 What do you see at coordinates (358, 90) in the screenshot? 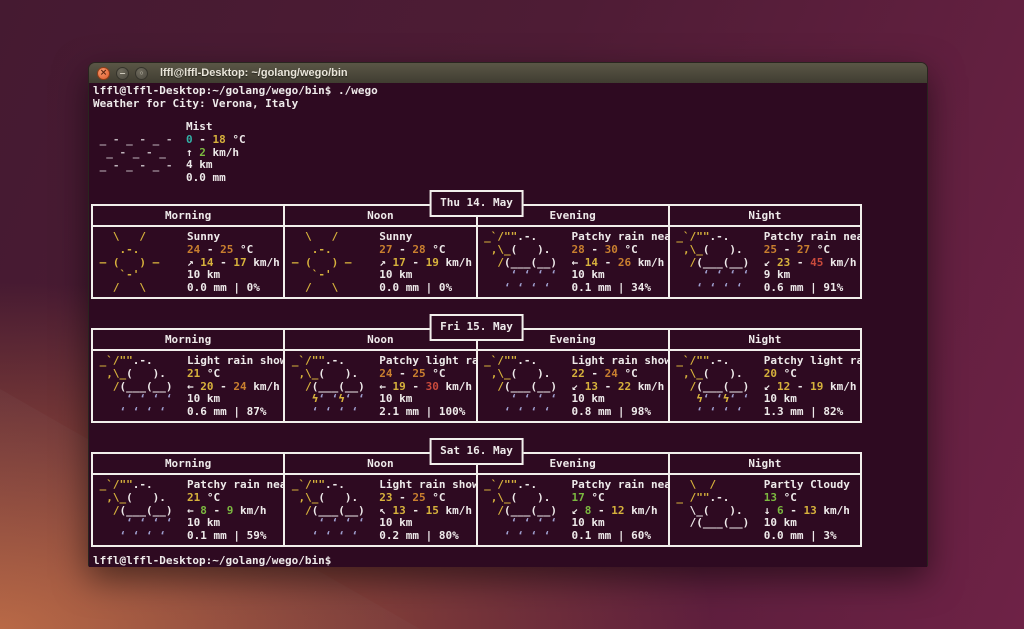
I see `command-text: ./wego` at bounding box center [358, 90].